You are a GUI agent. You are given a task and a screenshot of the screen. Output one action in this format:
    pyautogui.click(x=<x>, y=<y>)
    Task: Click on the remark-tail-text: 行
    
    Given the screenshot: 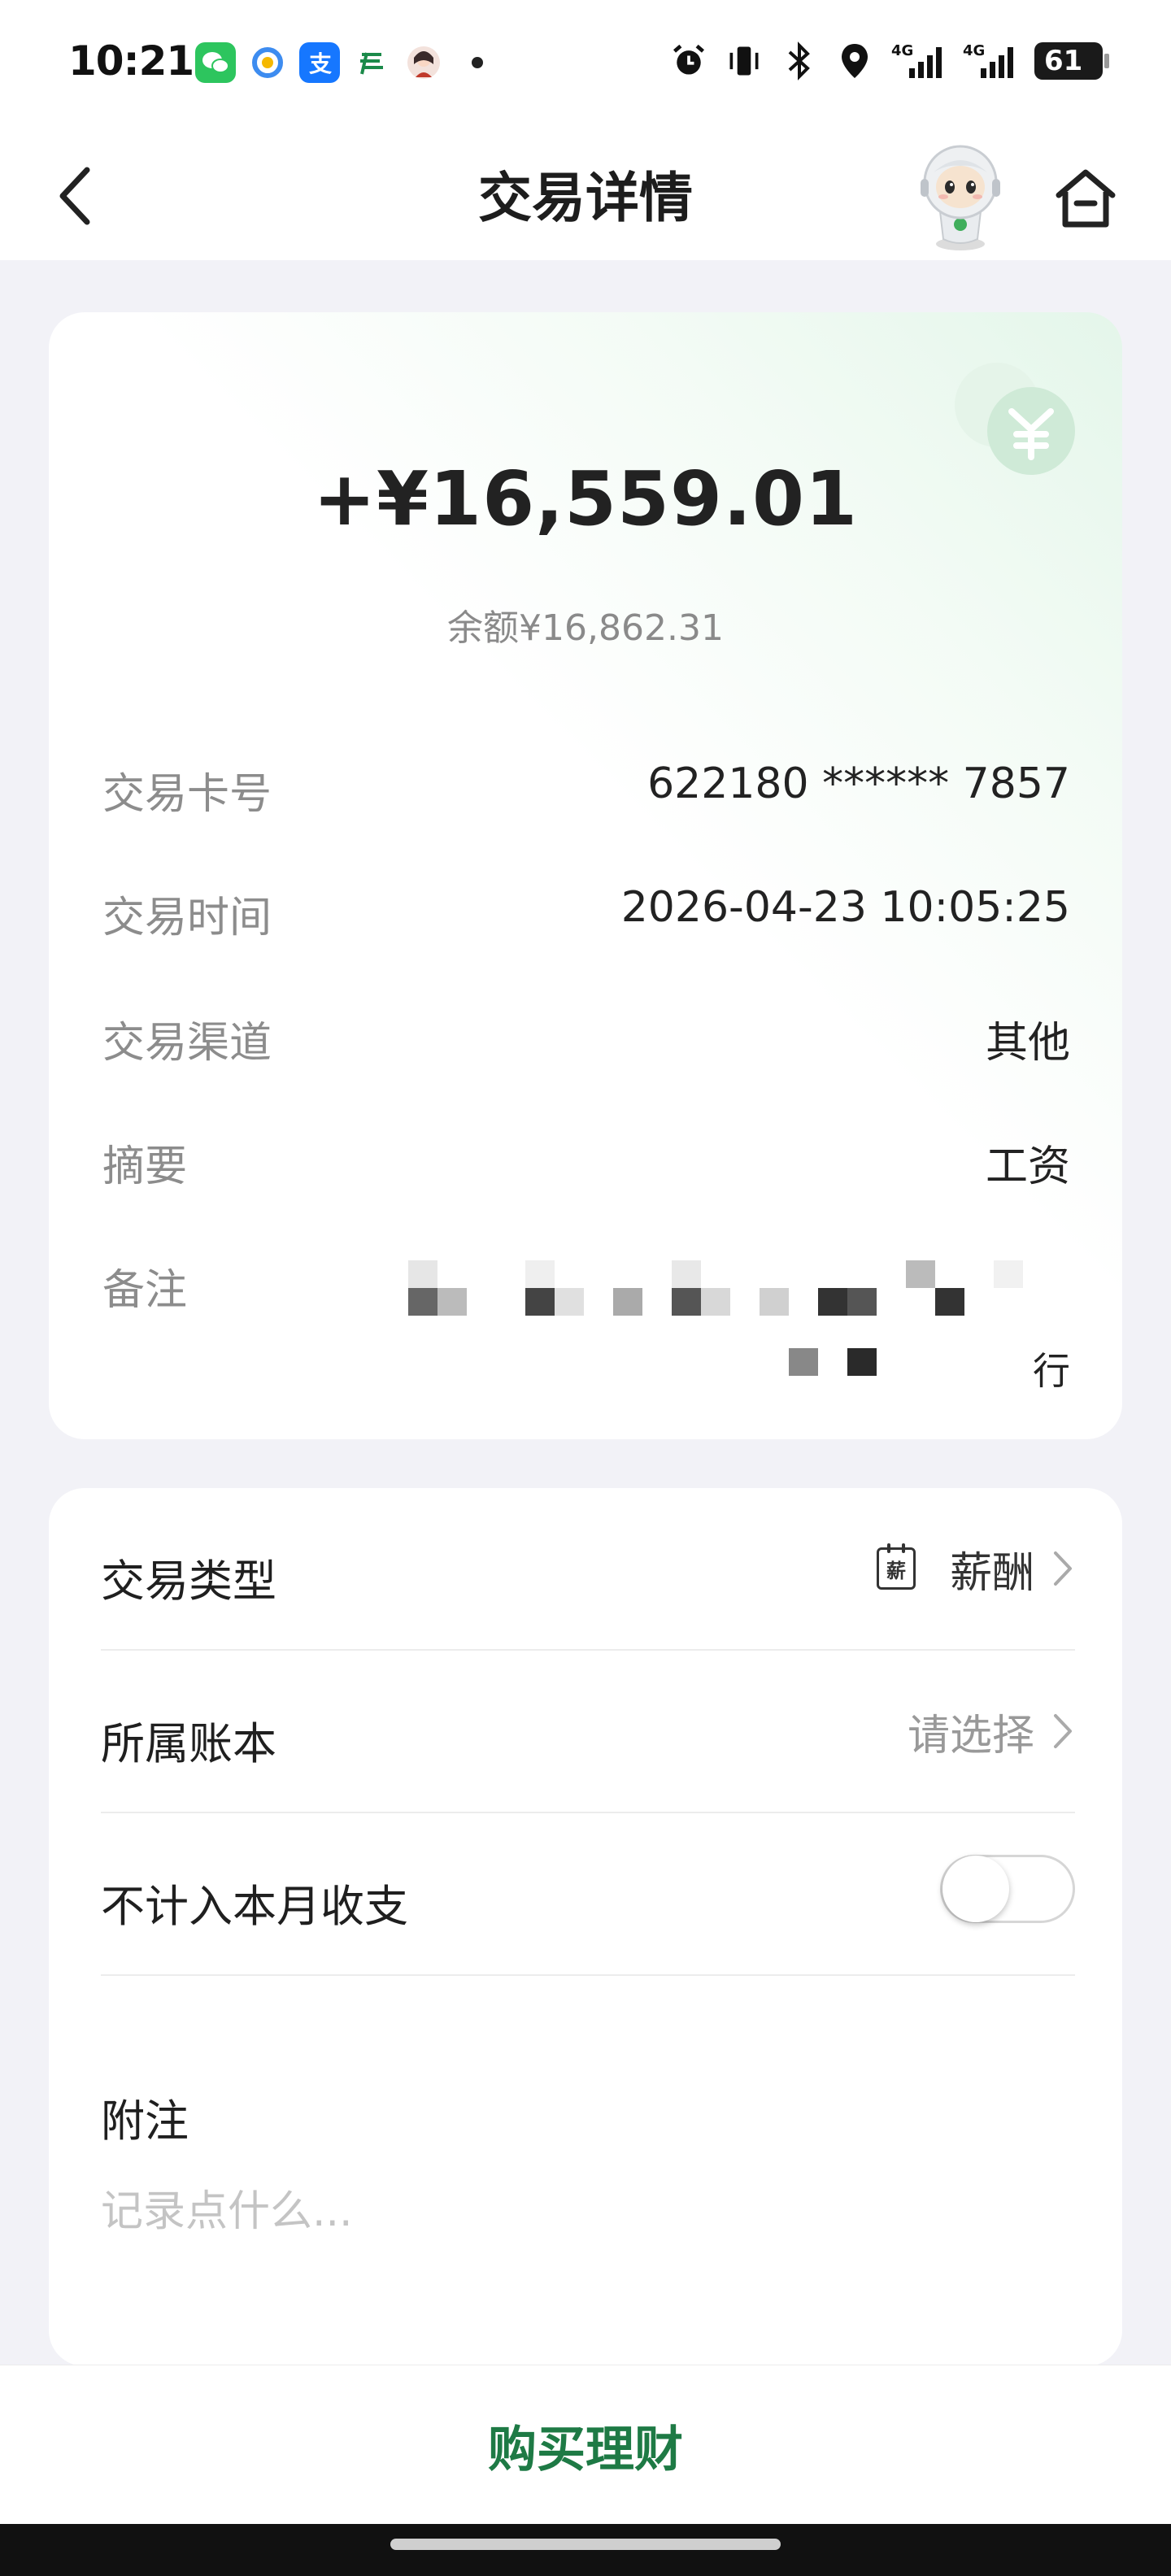 What is the action you would take?
    pyautogui.click(x=1052, y=1371)
    